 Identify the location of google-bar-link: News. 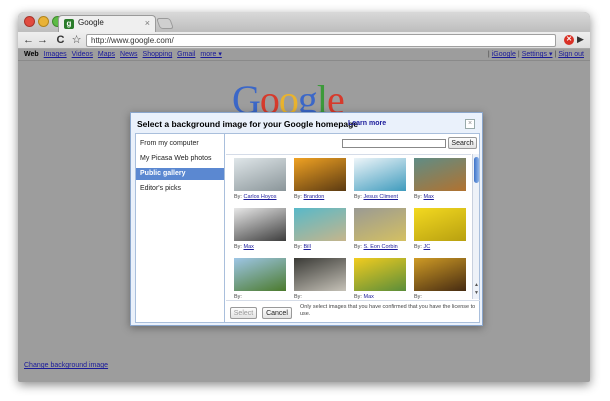
(129, 54).